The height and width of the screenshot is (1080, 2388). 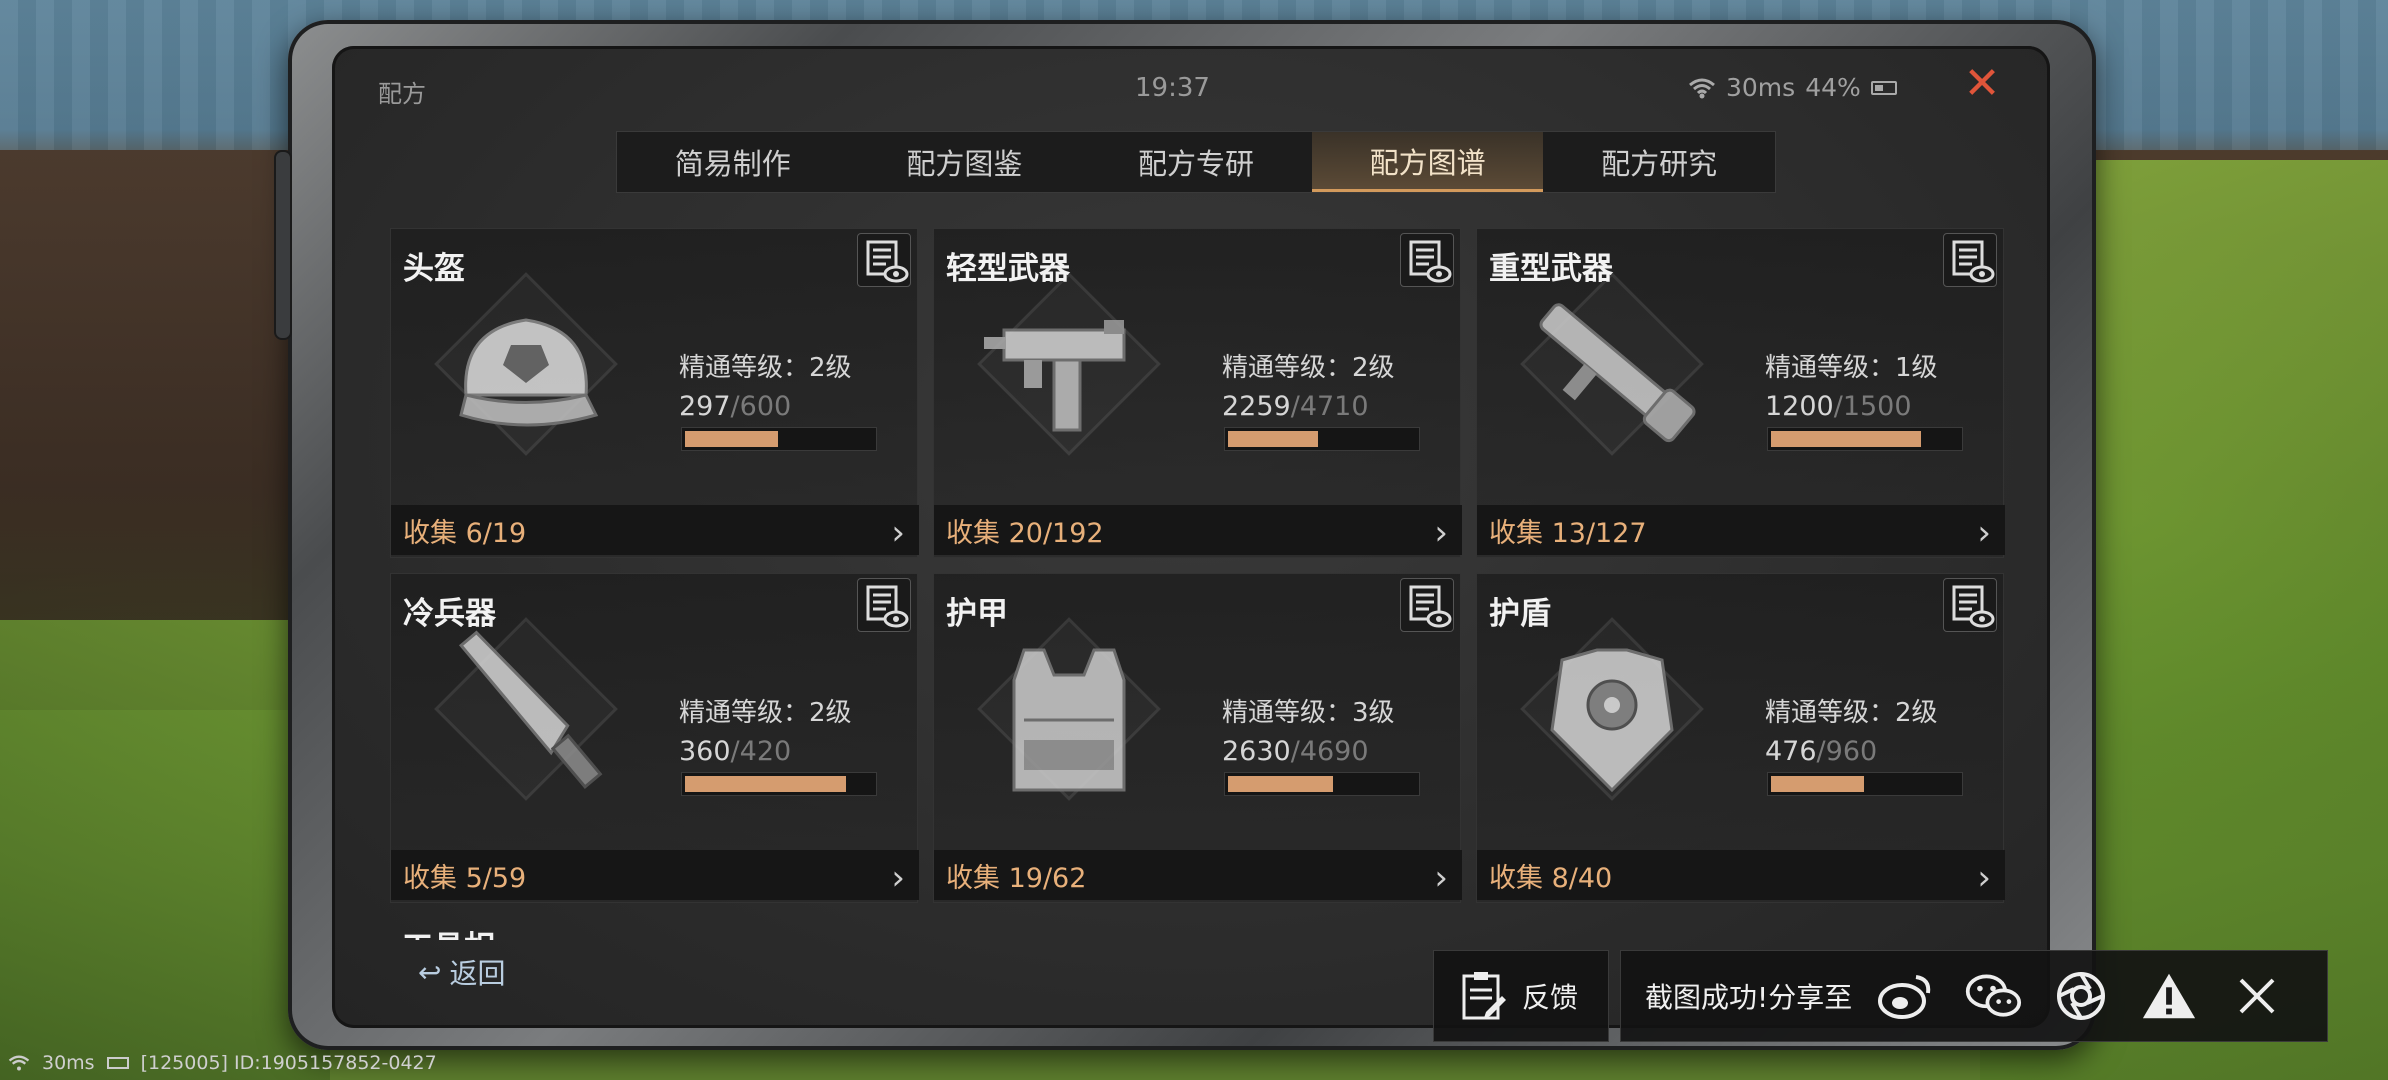 I want to click on tablet-clip, so click(x=283, y=245).